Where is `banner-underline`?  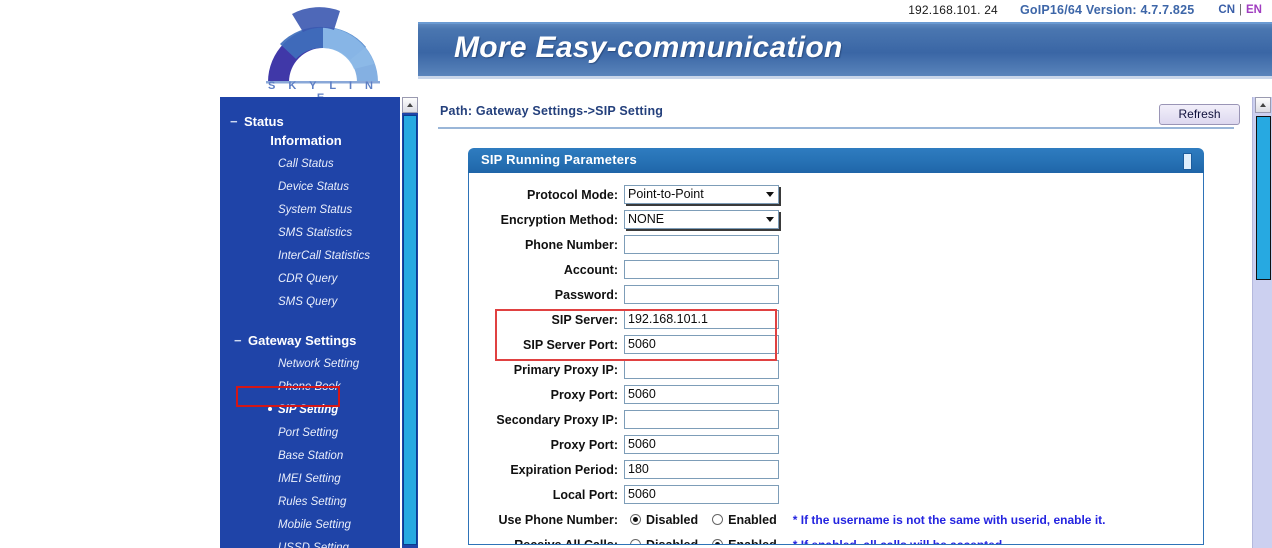 banner-underline is located at coordinates (845, 77).